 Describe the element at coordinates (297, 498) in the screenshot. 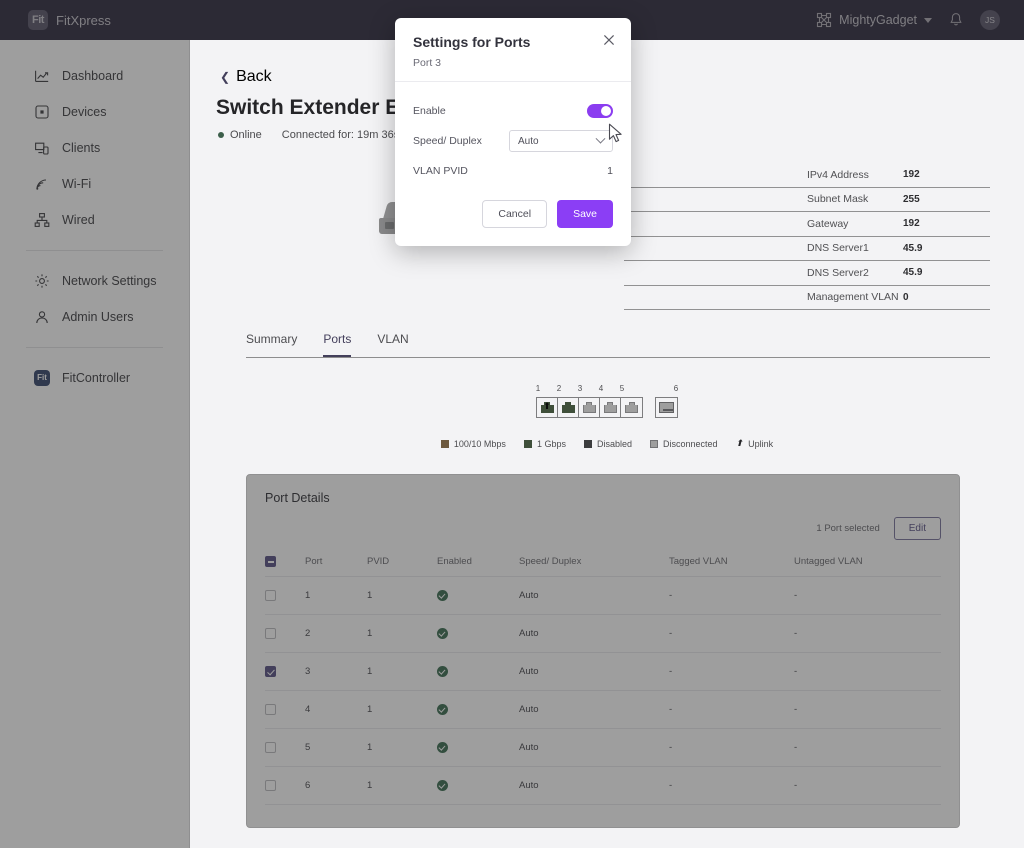

I see `card-title: Port Details` at that location.